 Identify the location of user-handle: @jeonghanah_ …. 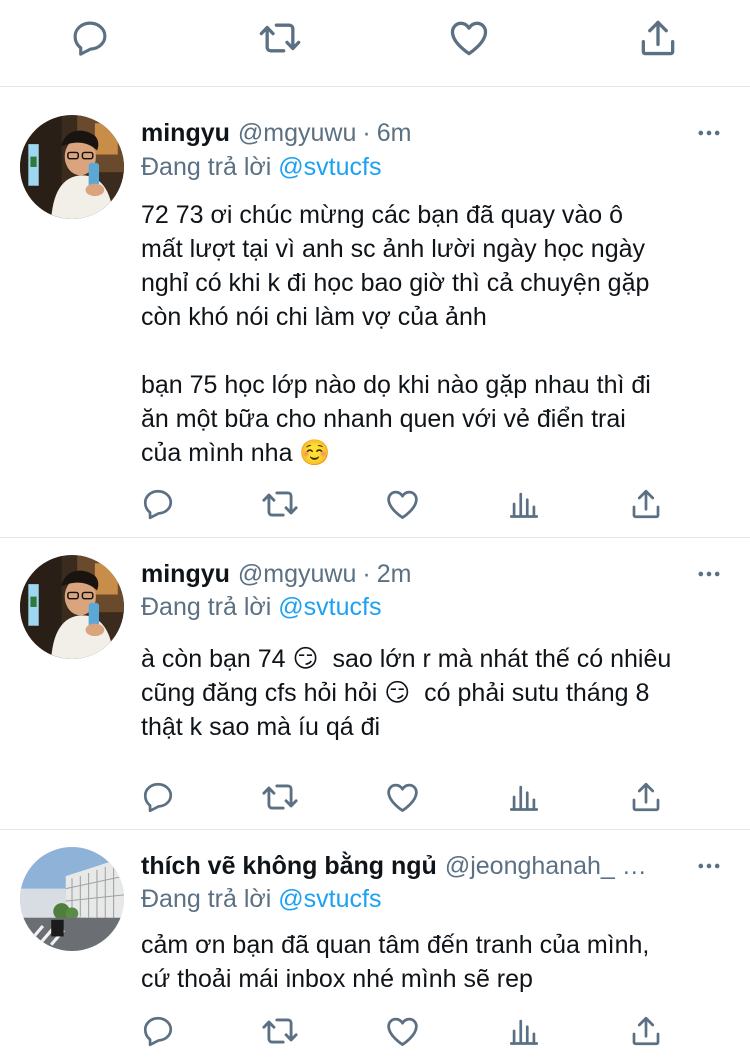
(546, 866).